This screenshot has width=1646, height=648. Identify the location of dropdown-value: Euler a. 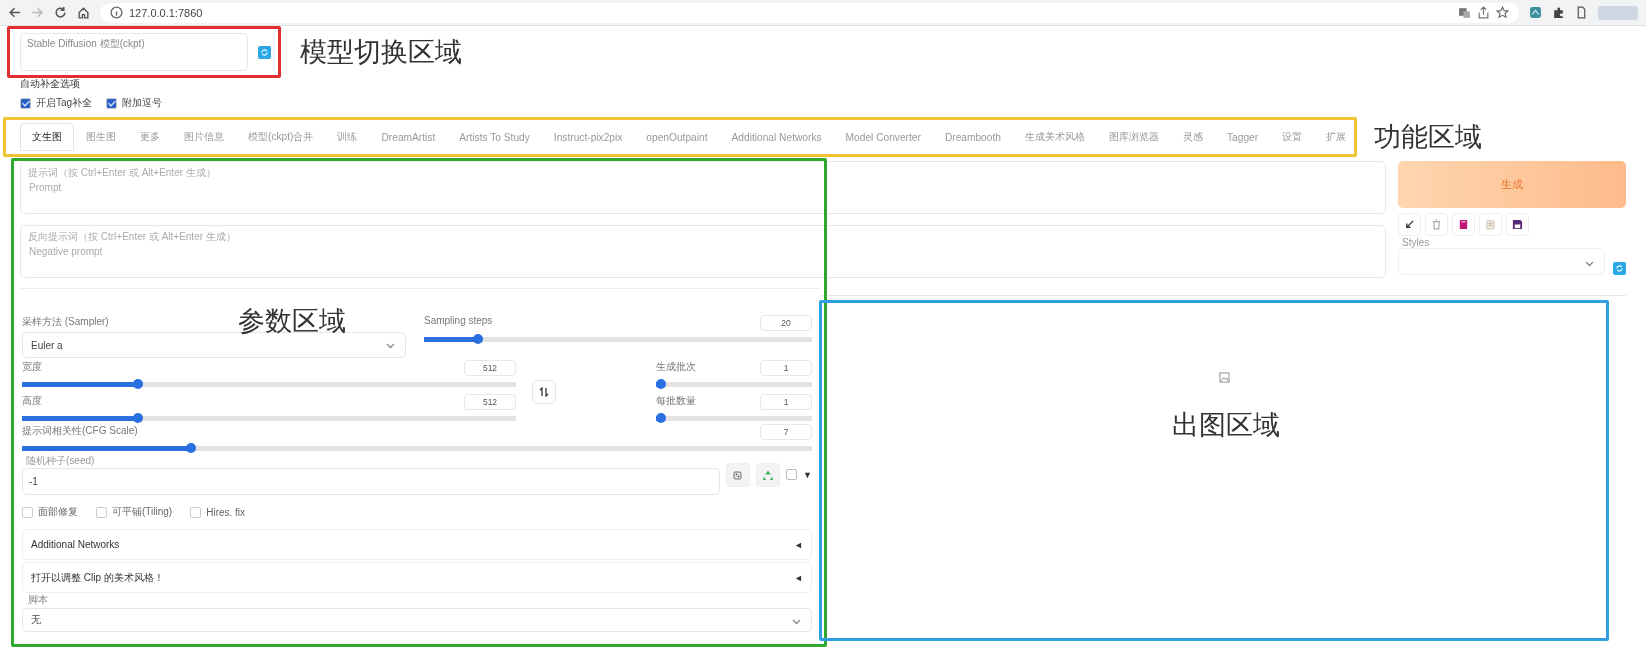
(47, 345).